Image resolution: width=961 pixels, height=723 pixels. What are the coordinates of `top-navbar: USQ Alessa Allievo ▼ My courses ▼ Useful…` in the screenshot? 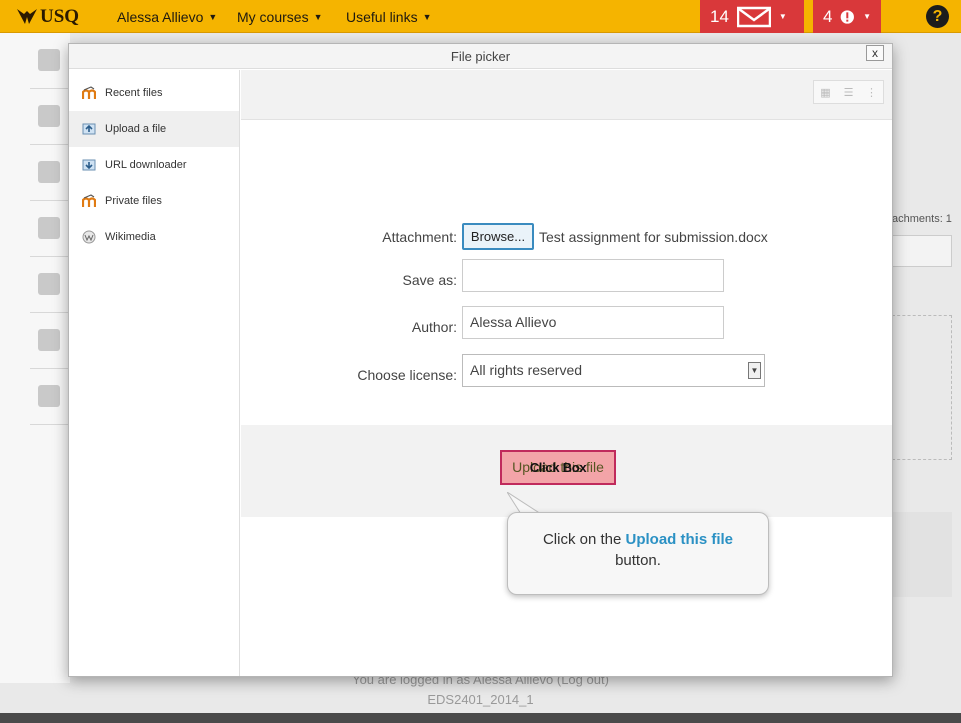 It's located at (480, 16).